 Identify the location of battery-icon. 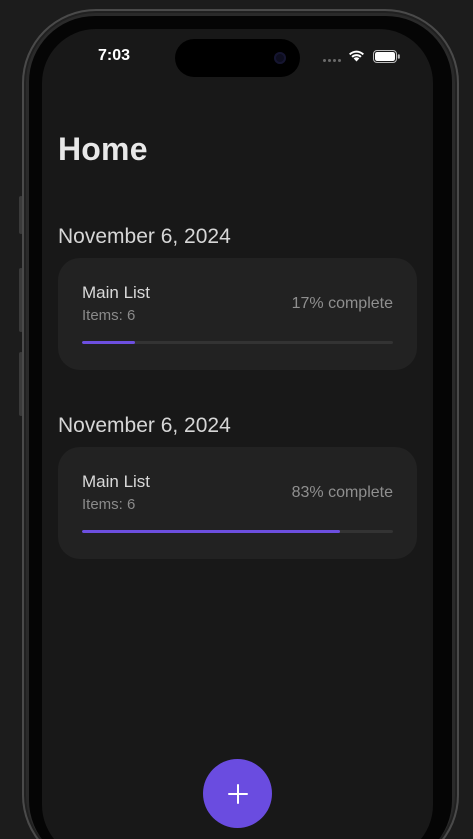
(386, 56).